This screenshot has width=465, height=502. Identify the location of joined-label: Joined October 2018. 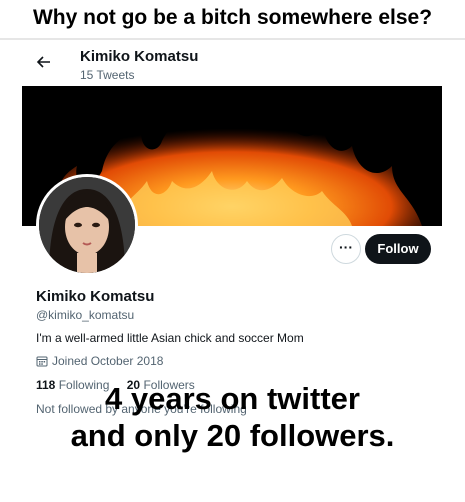
(108, 361).